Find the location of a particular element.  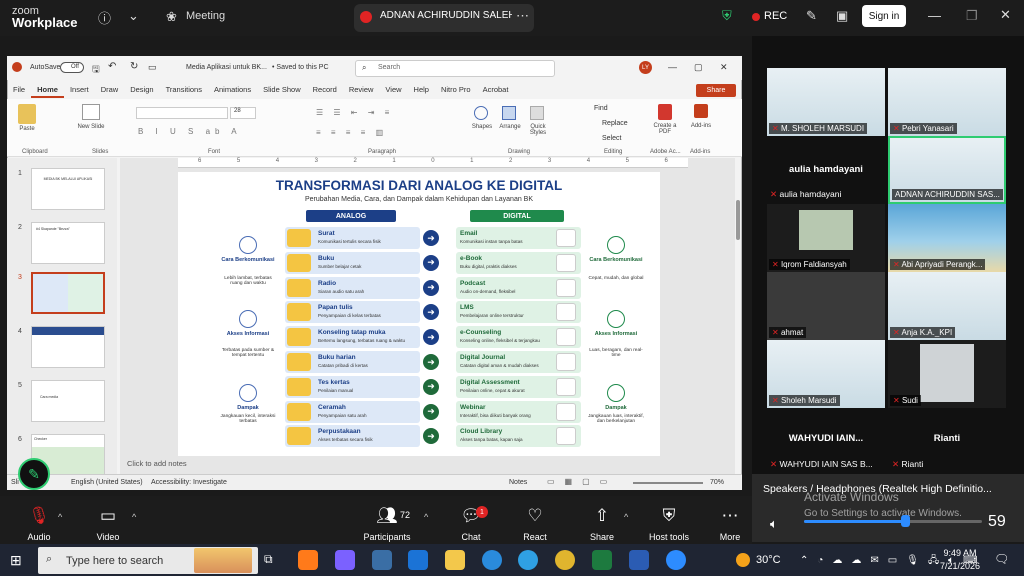

slide-thumbnail-2: #4 Skapande "Bezza" is located at coordinates (68, 243).